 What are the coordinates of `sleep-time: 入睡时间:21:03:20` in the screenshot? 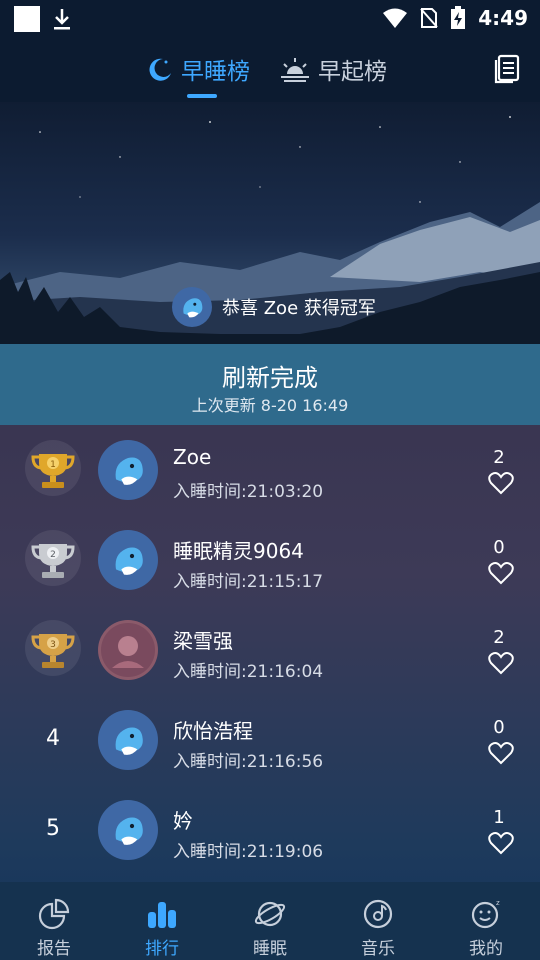 It's located at (248, 492).